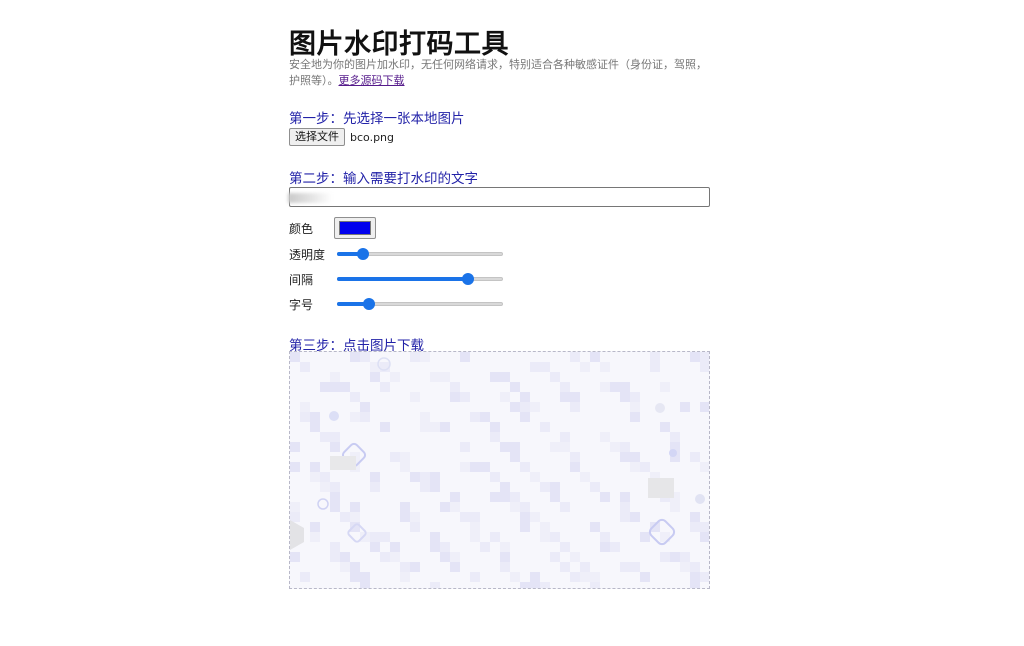 The height and width of the screenshot is (646, 1024). What do you see at coordinates (317, 137) in the screenshot?
I see `choose-file-button: 选择文件` at bounding box center [317, 137].